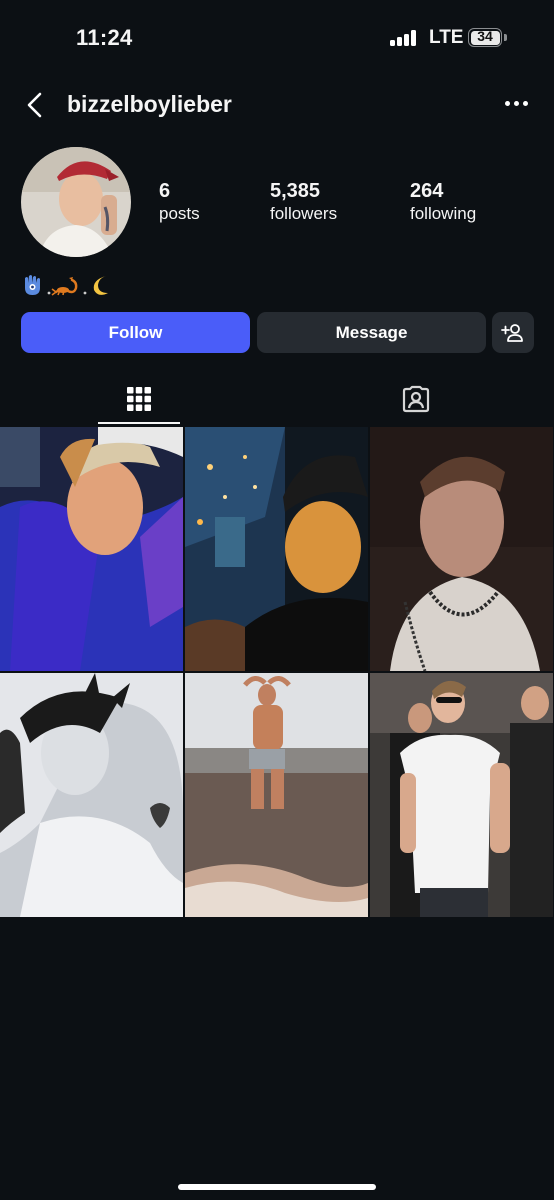 This screenshot has width=554, height=1200. I want to click on signal-icon, so click(404, 38).